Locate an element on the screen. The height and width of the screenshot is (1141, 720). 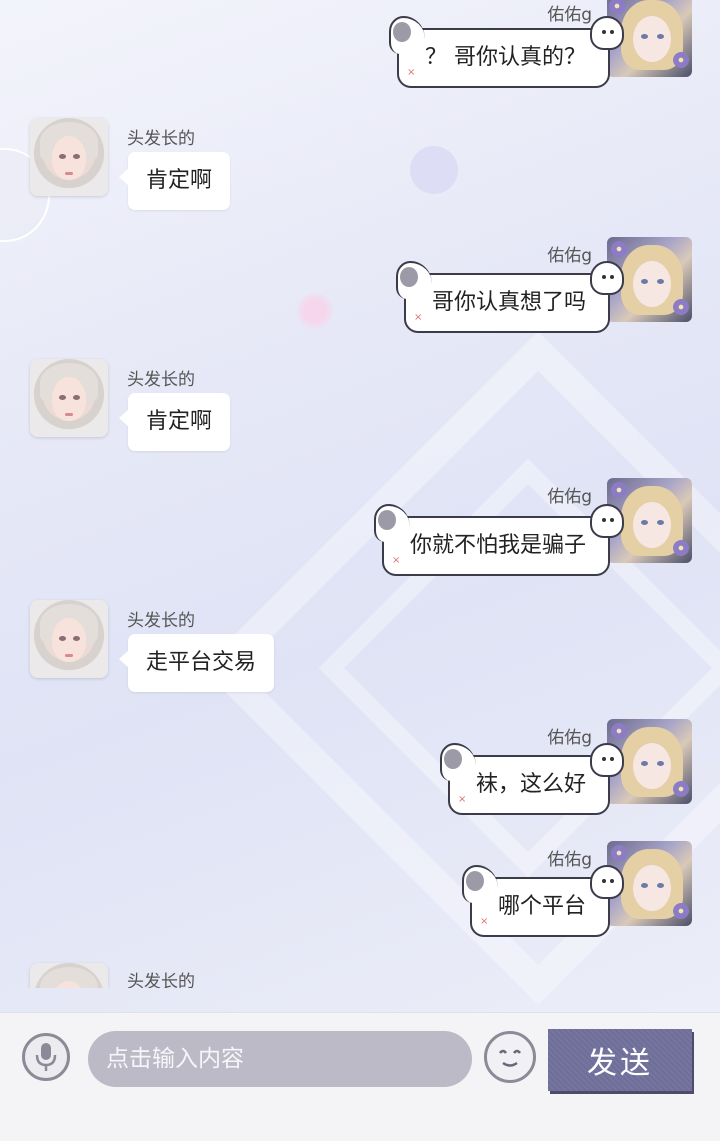
input-bar: 发送 is located at coordinates (360, 1076).